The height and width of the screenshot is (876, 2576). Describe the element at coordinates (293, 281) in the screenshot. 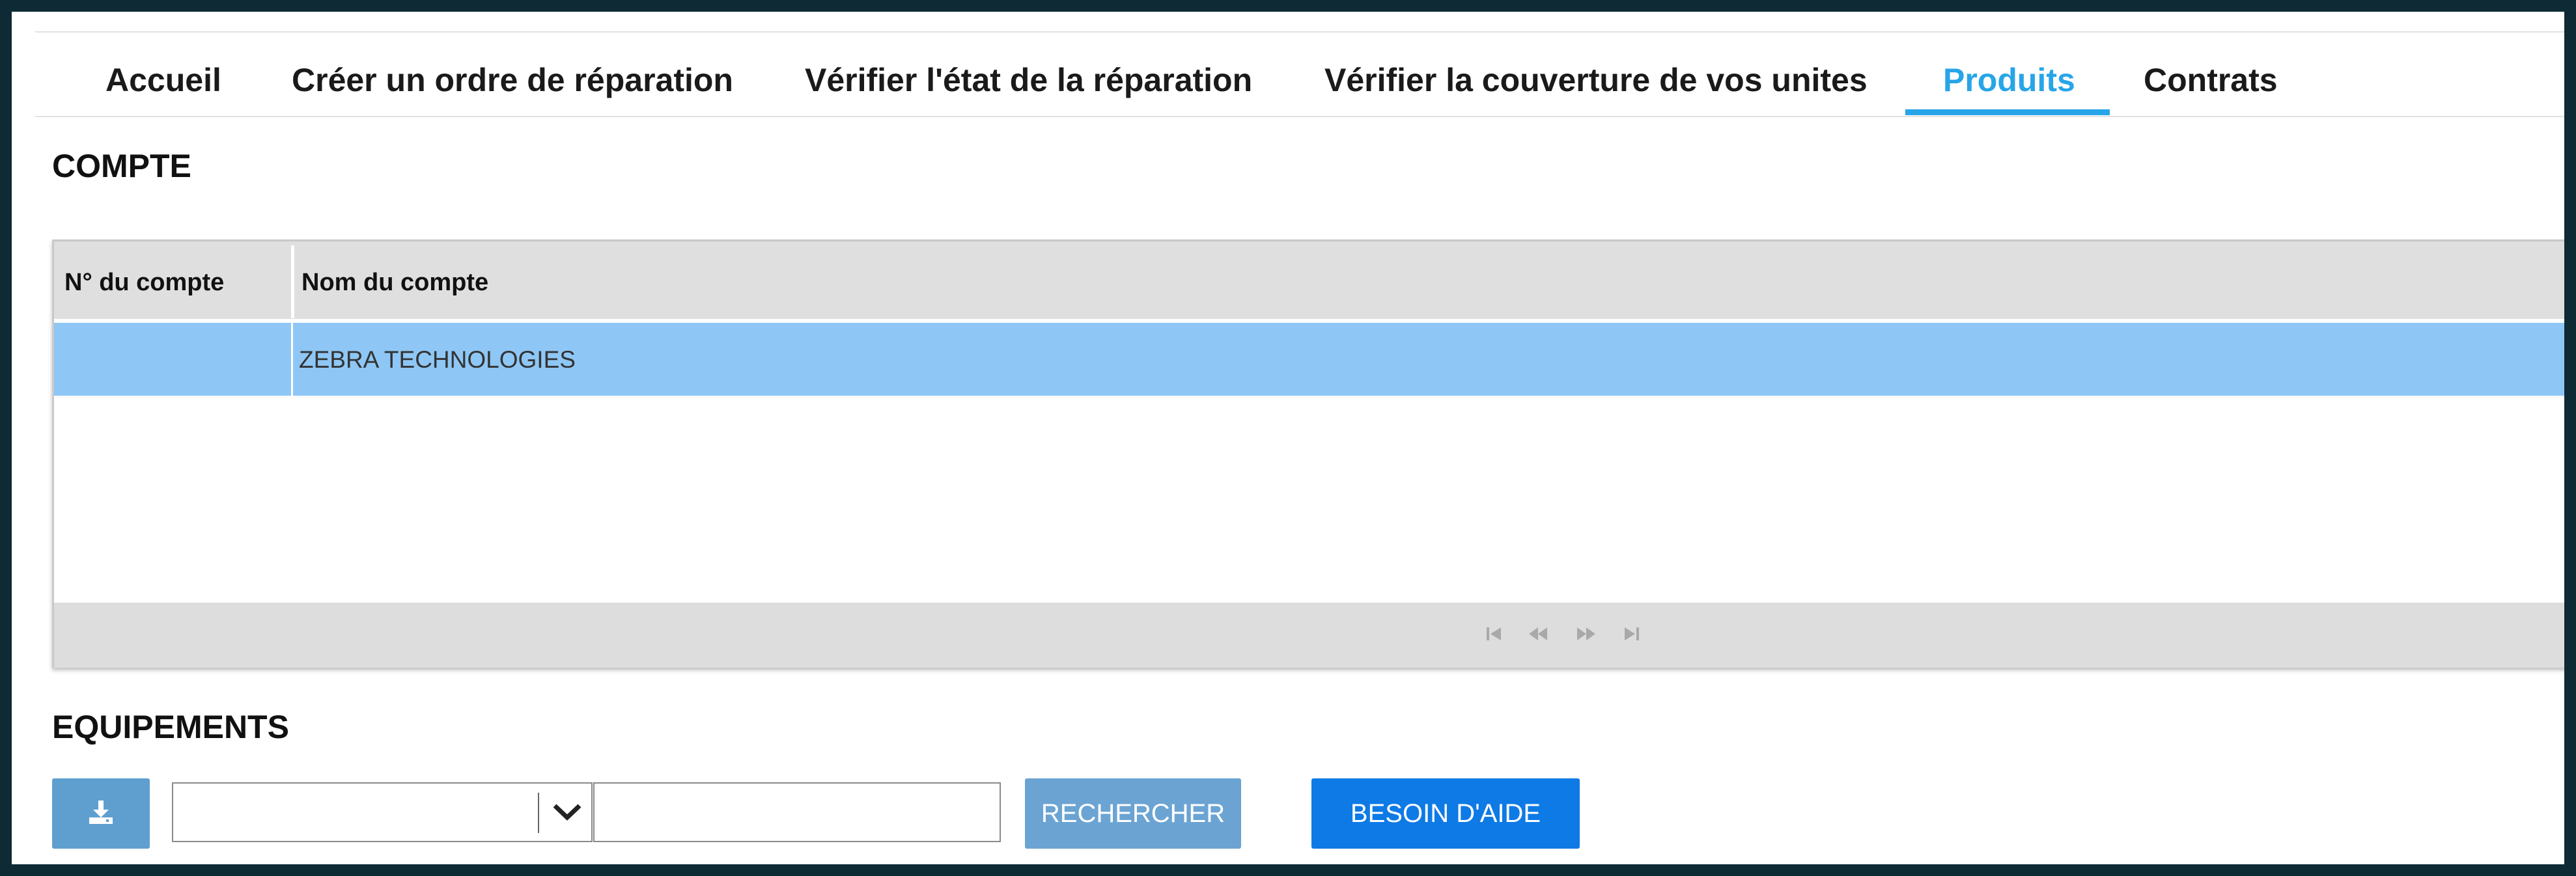

I see `column-separator` at that location.